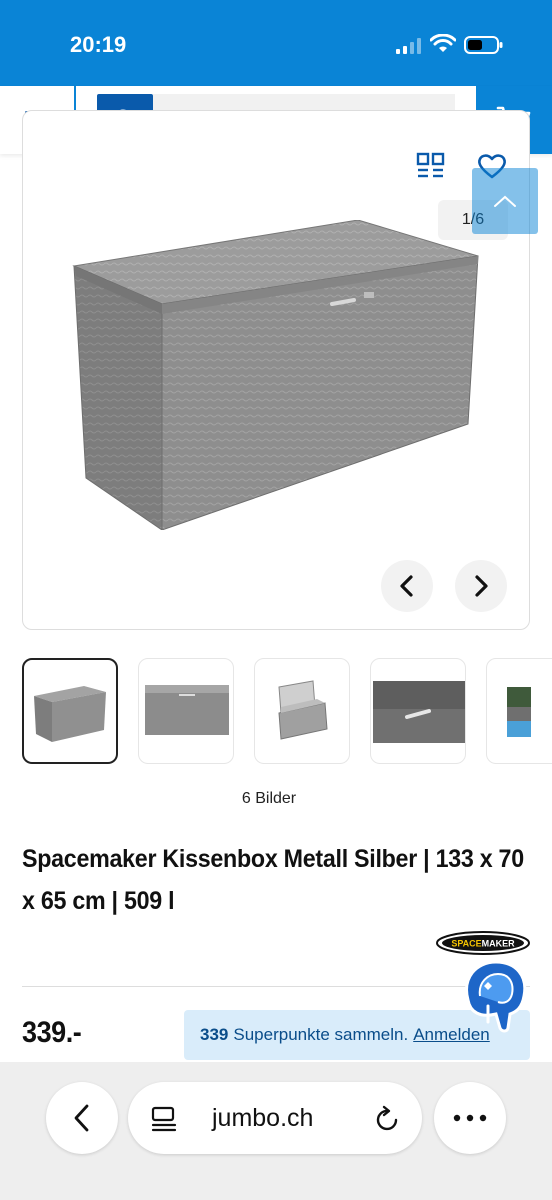 The height and width of the screenshot is (1200, 552). Describe the element at coordinates (321, 1034) in the screenshot. I see `superpoints-text: Superpunkte sammeln.` at that location.